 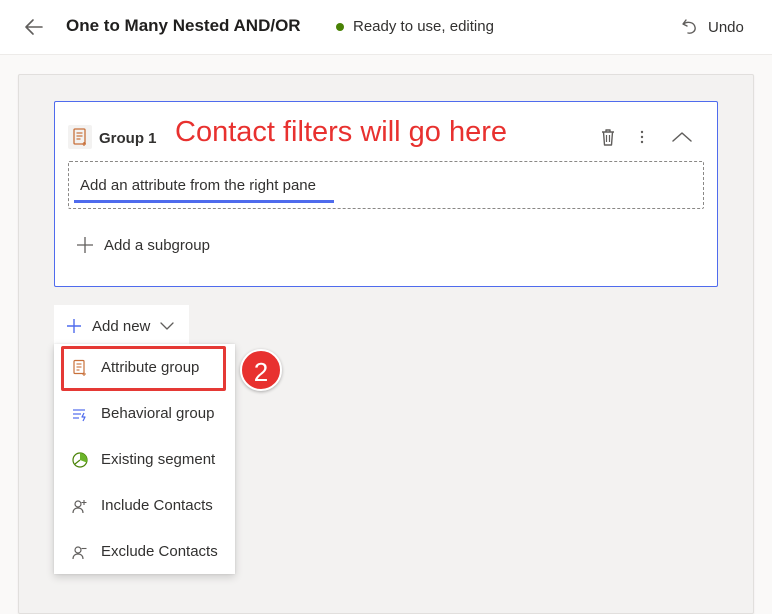 What do you see at coordinates (726, 27) in the screenshot?
I see `undo-label: Undo` at bounding box center [726, 27].